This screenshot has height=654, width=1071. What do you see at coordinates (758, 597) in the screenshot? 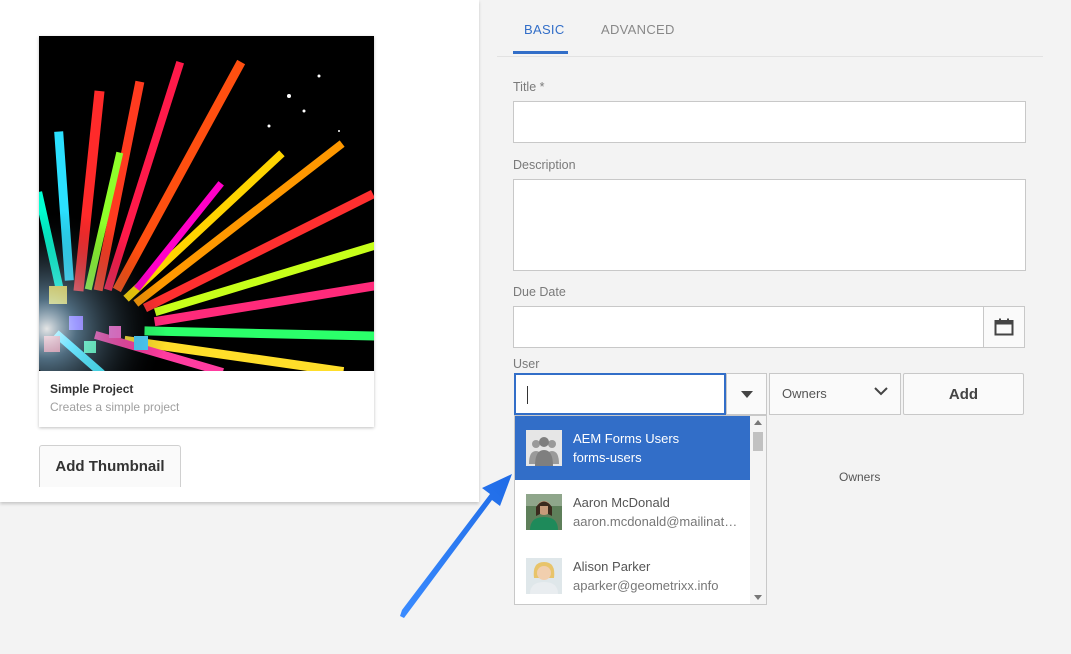
I see `scroll-down-icon` at bounding box center [758, 597].